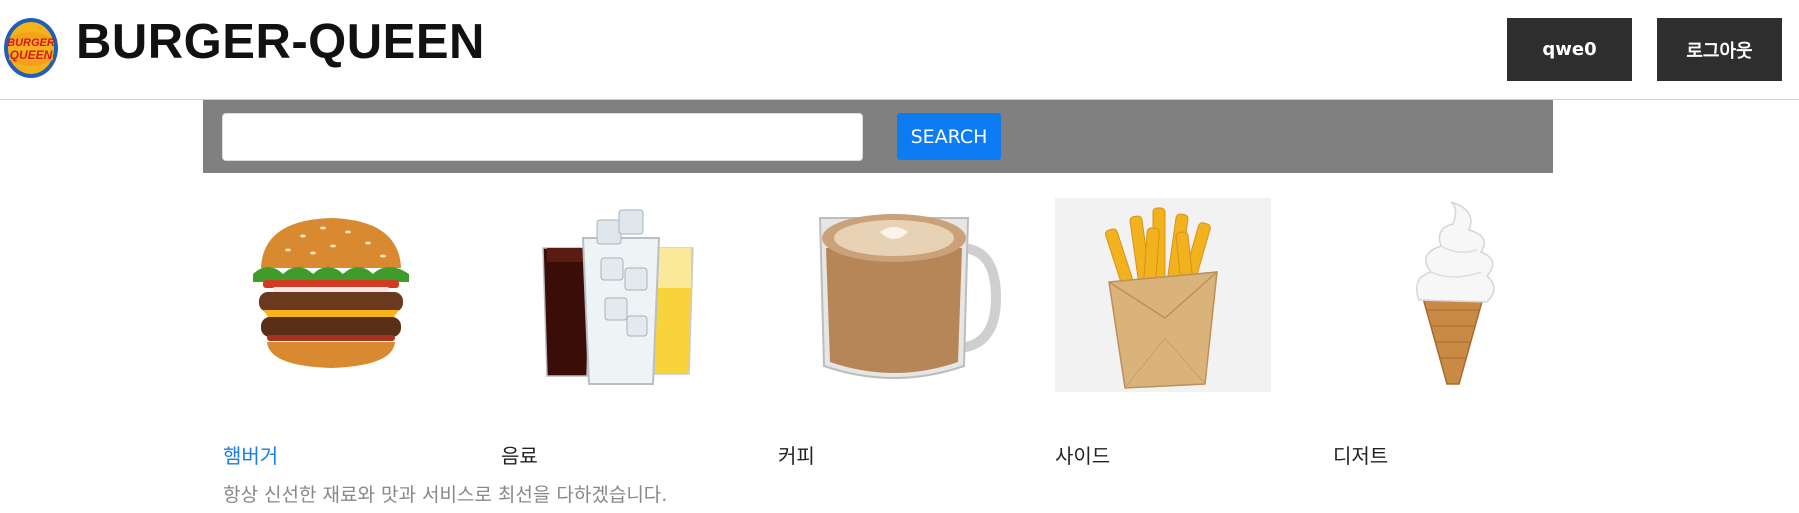  What do you see at coordinates (445, 495) in the screenshot?
I see `tagline-text: 항상 신선한 재료와 맛과 서비스로 최선을 다하겠습니다.` at bounding box center [445, 495].